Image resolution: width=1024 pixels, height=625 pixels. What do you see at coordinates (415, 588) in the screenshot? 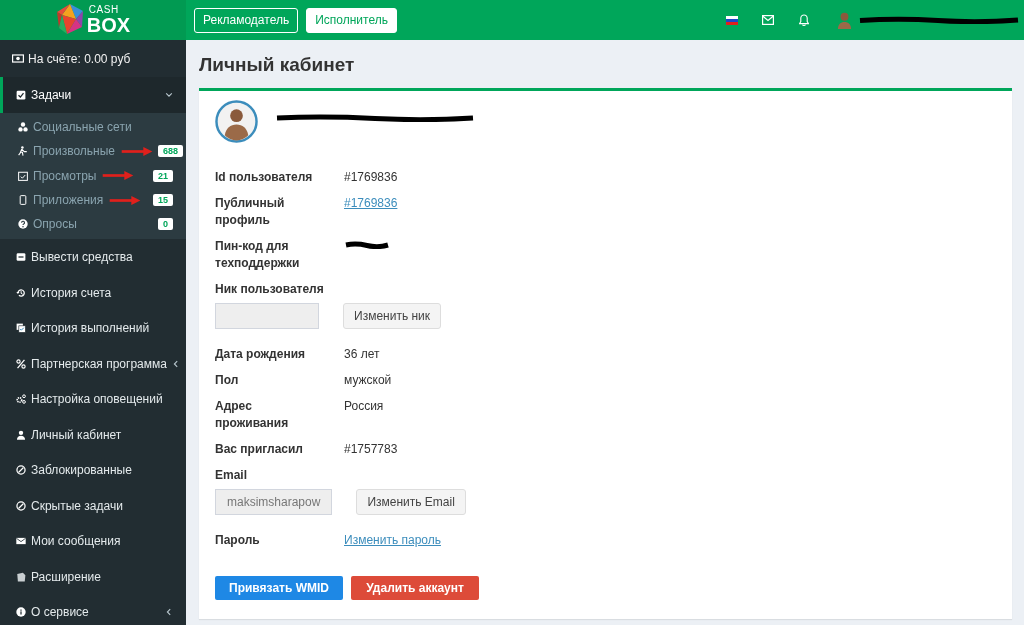
I see `delete-button: Удалить аккаунт` at bounding box center [415, 588].